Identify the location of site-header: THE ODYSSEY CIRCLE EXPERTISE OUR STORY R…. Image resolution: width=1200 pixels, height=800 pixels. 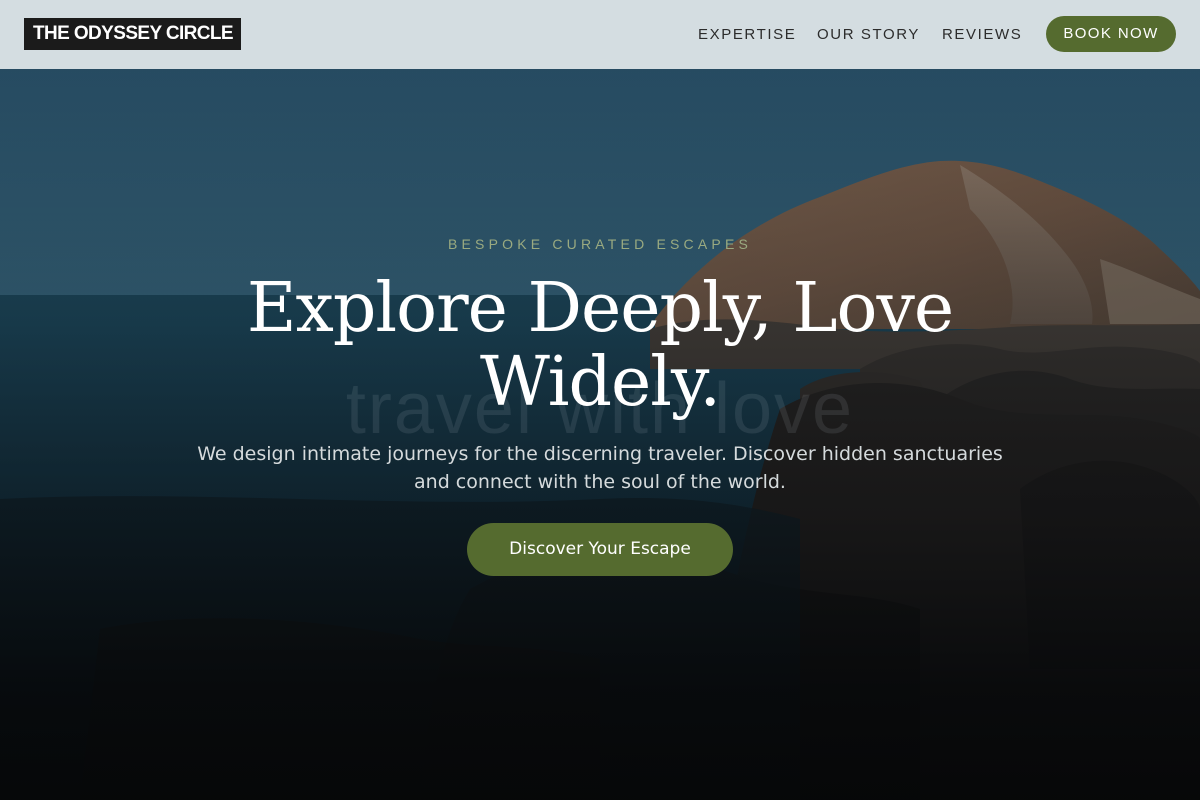
(600, 34).